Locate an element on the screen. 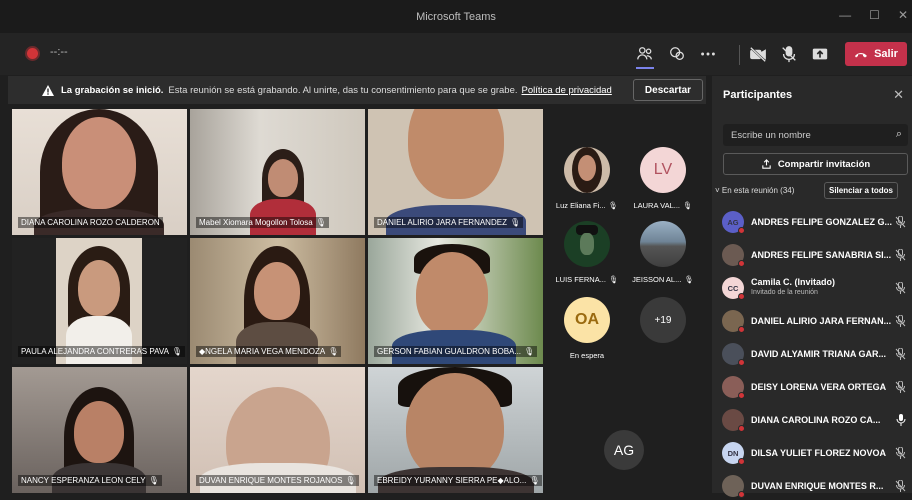  meeting-timer: --:-- is located at coordinates (59, 52).